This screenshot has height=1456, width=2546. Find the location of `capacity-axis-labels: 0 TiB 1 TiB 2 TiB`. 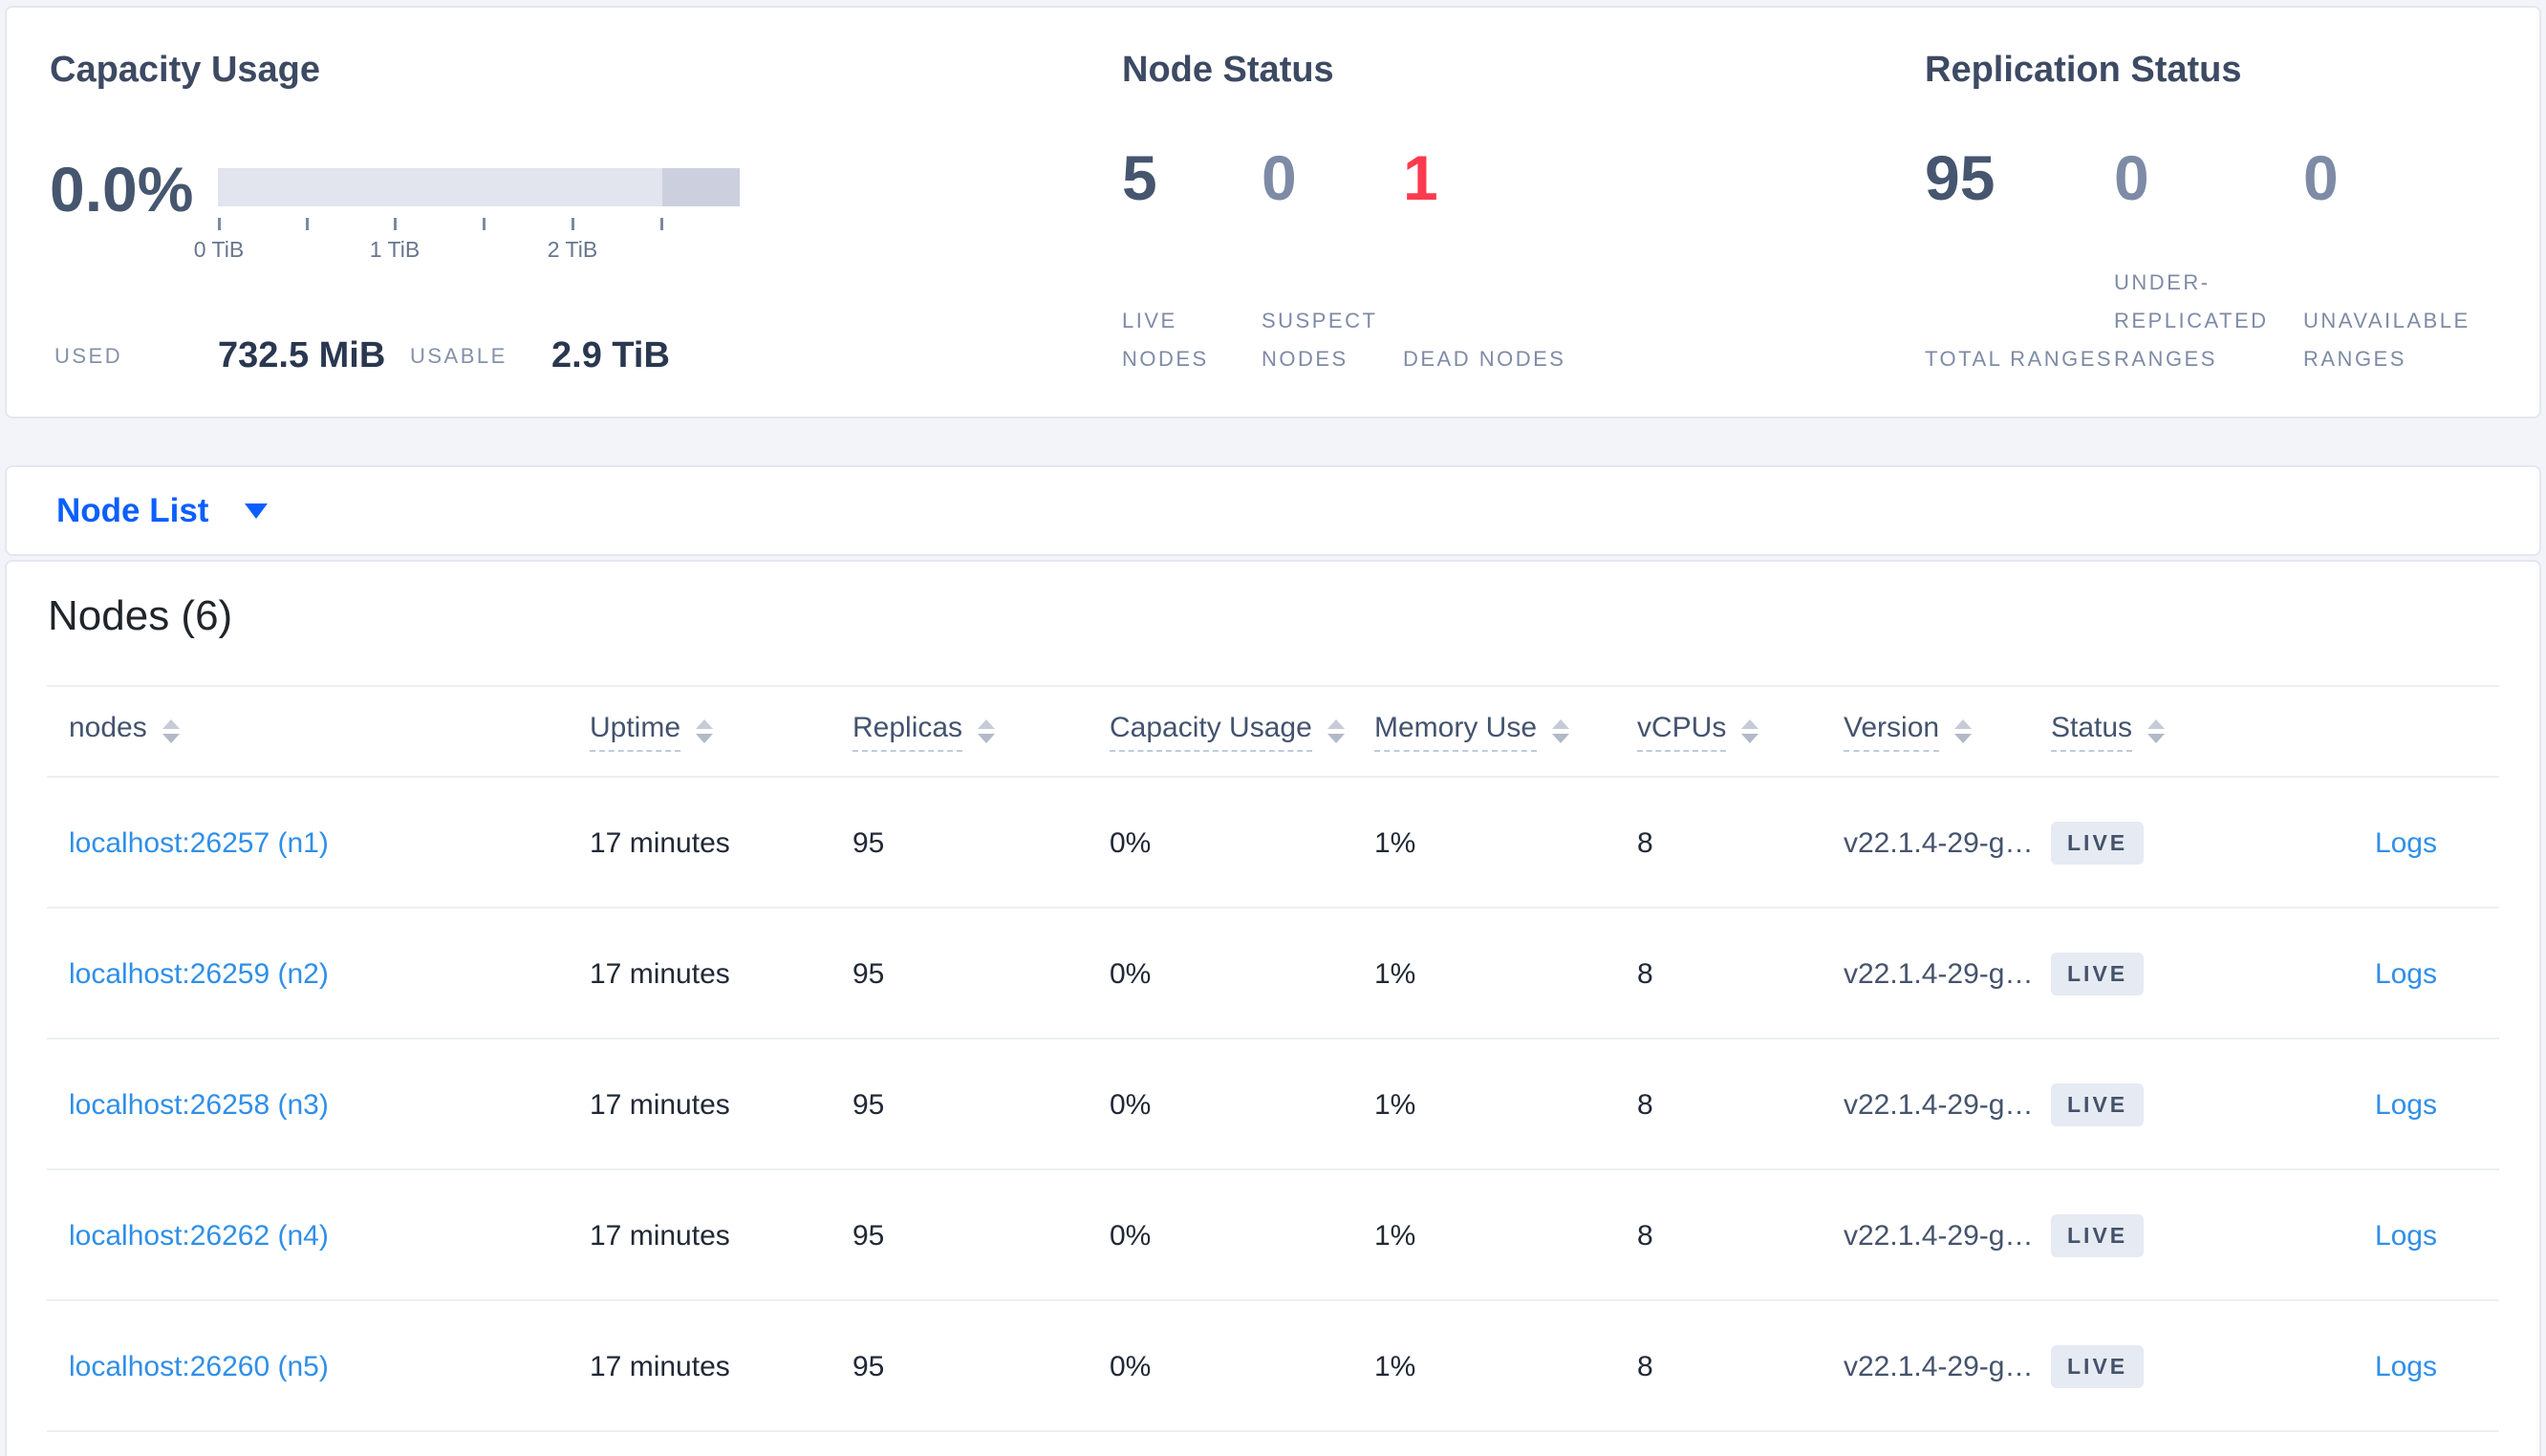

capacity-axis-labels: 0 TiB 1 TiB 2 TiB is located at coordinates (467, 251).